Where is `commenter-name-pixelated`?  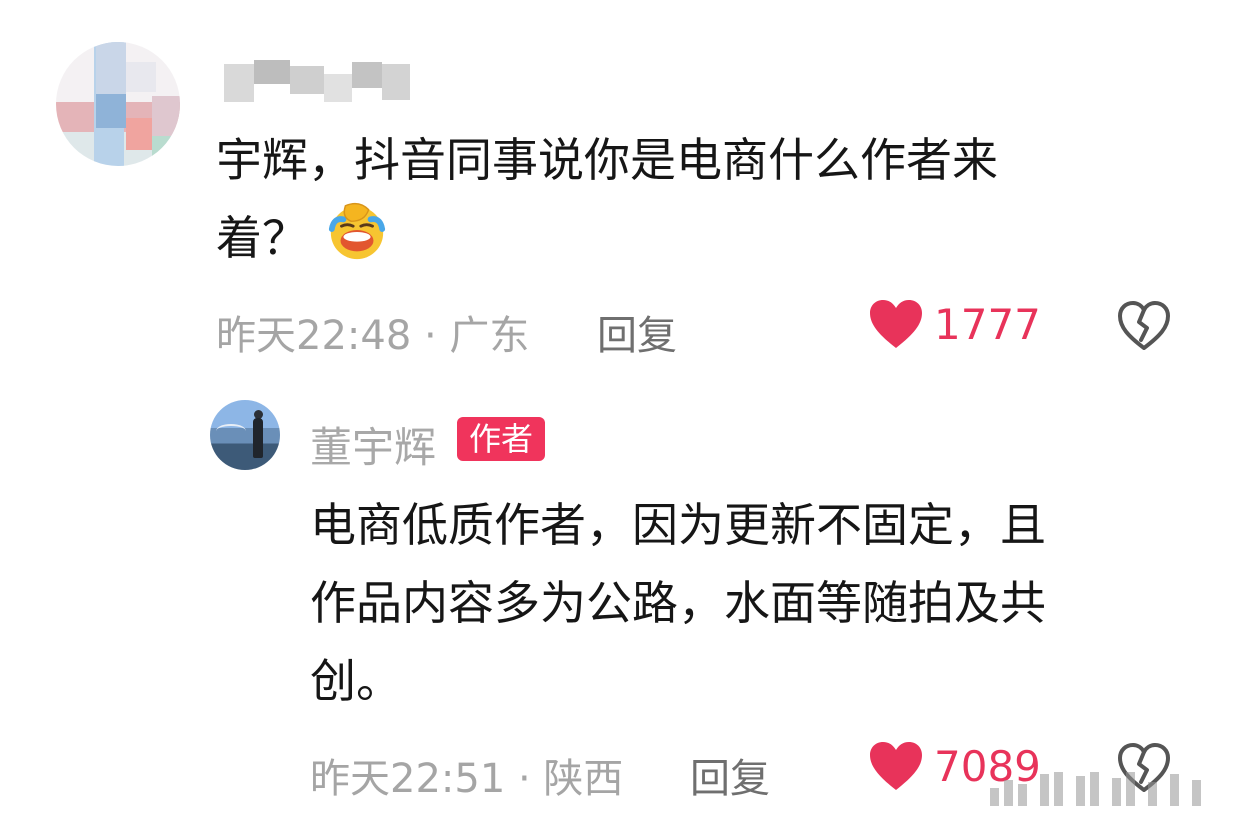
commenter-name-pixelated is located at coordinates (317, 81).